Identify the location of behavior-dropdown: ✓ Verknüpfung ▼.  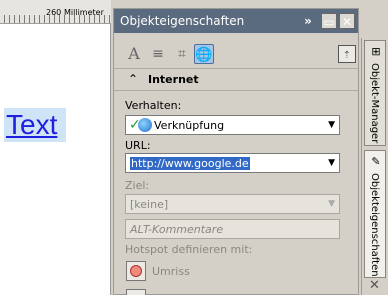
(232, 125).